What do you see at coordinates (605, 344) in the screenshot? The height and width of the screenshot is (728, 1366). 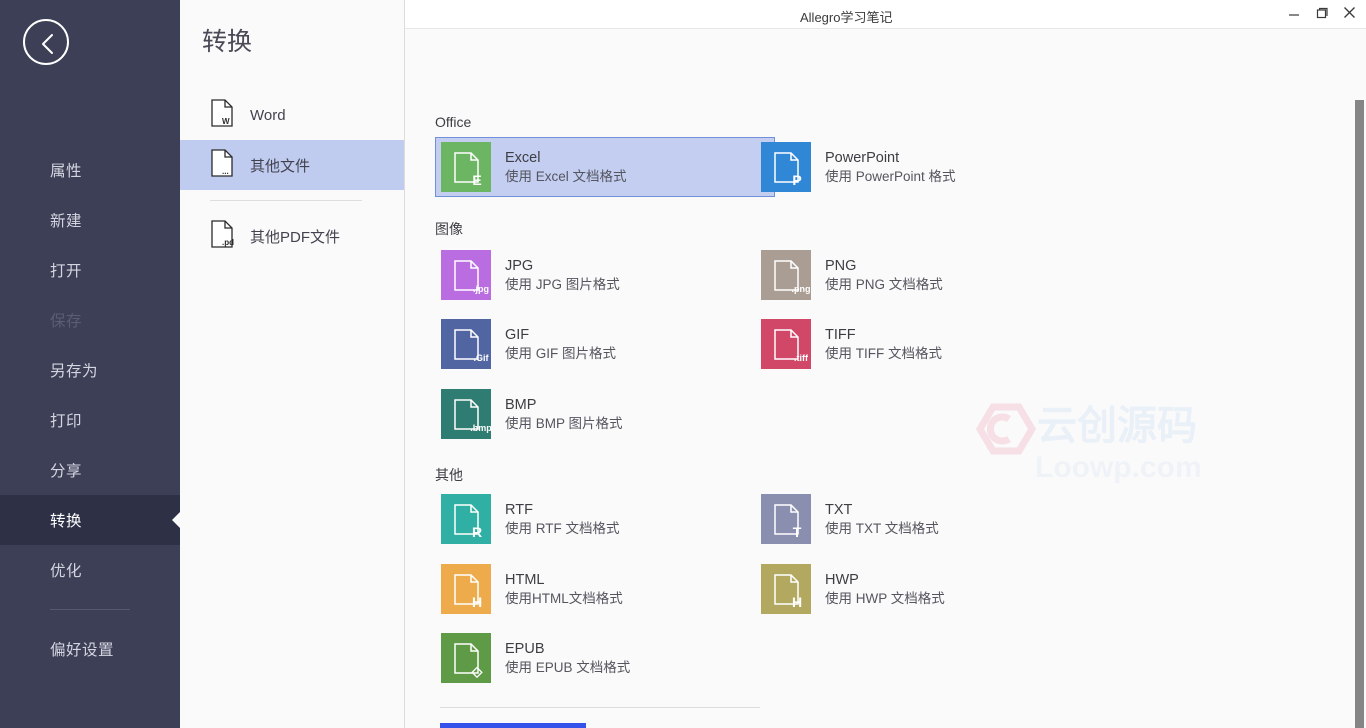 I see `format-card-gif: .Gif GIF 使用 GIF 图片格式` at bounding box center [605, 344].